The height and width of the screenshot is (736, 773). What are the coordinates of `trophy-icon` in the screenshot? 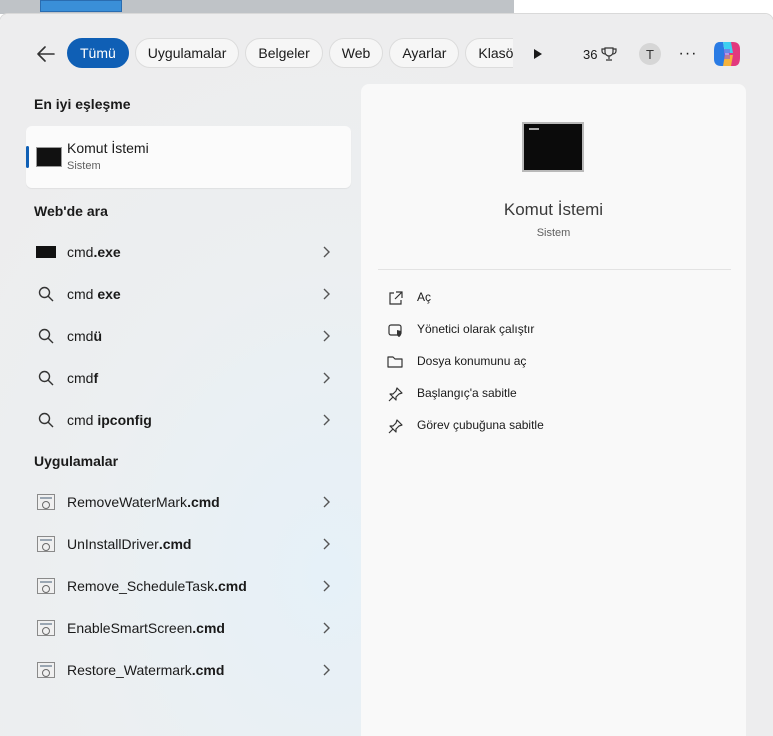 It's located at (609, 54).